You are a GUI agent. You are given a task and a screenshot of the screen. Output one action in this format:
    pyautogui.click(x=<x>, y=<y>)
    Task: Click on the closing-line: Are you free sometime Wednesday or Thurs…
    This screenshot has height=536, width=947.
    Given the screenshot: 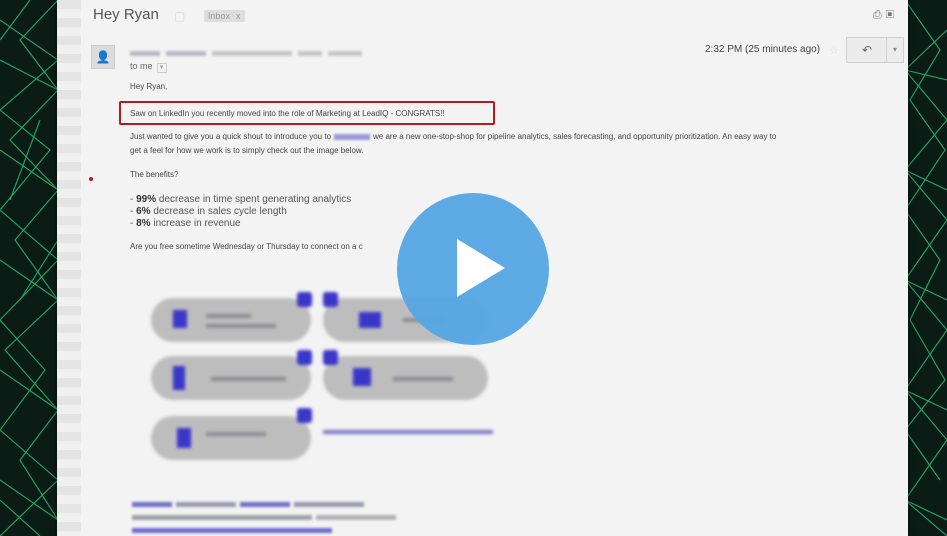 What is the action you would take?
    pyautogui.click(x=246, y=246)
    